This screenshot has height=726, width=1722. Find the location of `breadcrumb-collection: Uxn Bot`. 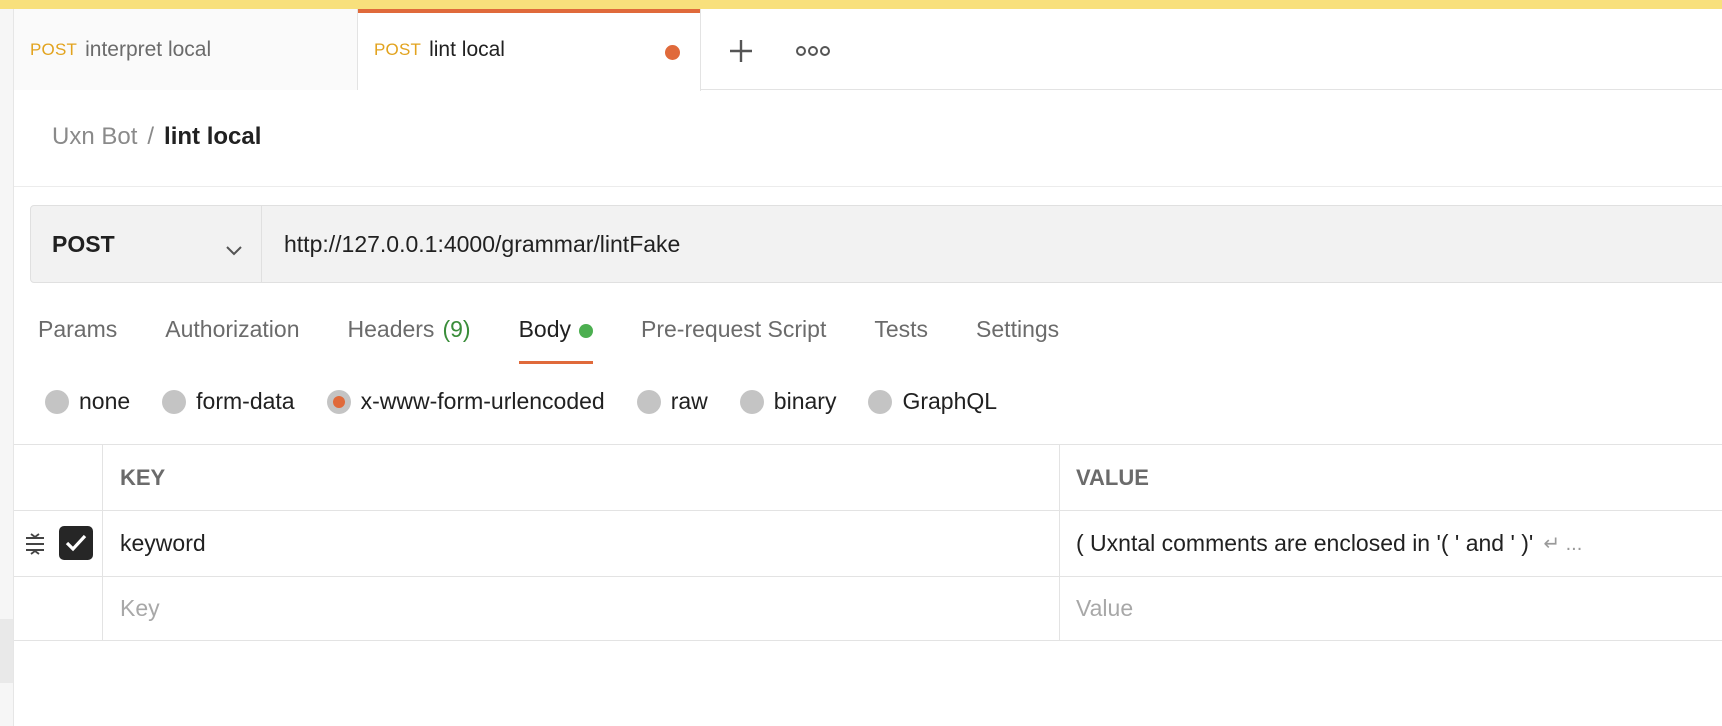

breadcrumb-collection: Uxn Bot is located at coordinates (94, 137).